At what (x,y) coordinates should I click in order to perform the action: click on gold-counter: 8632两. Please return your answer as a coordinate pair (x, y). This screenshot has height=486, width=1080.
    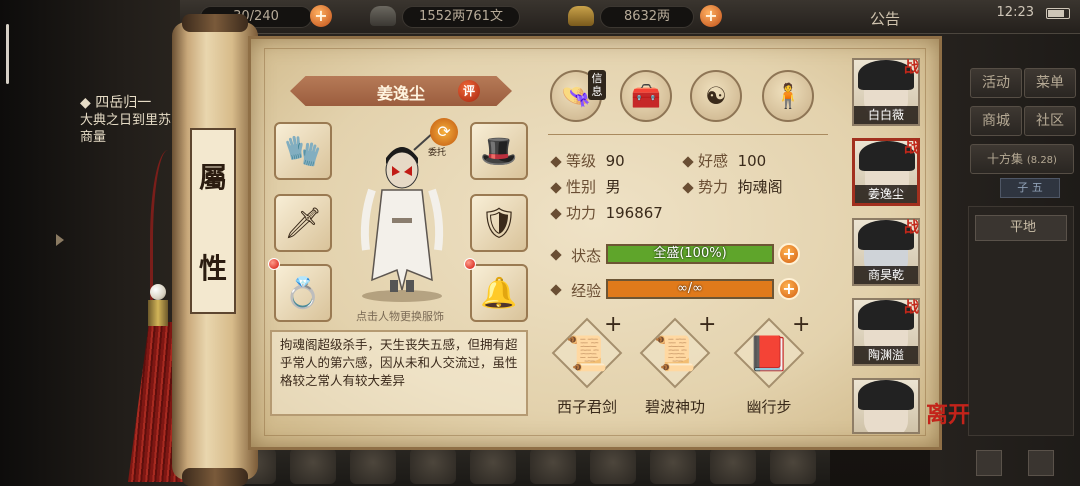
    Looking at the image, I should click on (647, 17).